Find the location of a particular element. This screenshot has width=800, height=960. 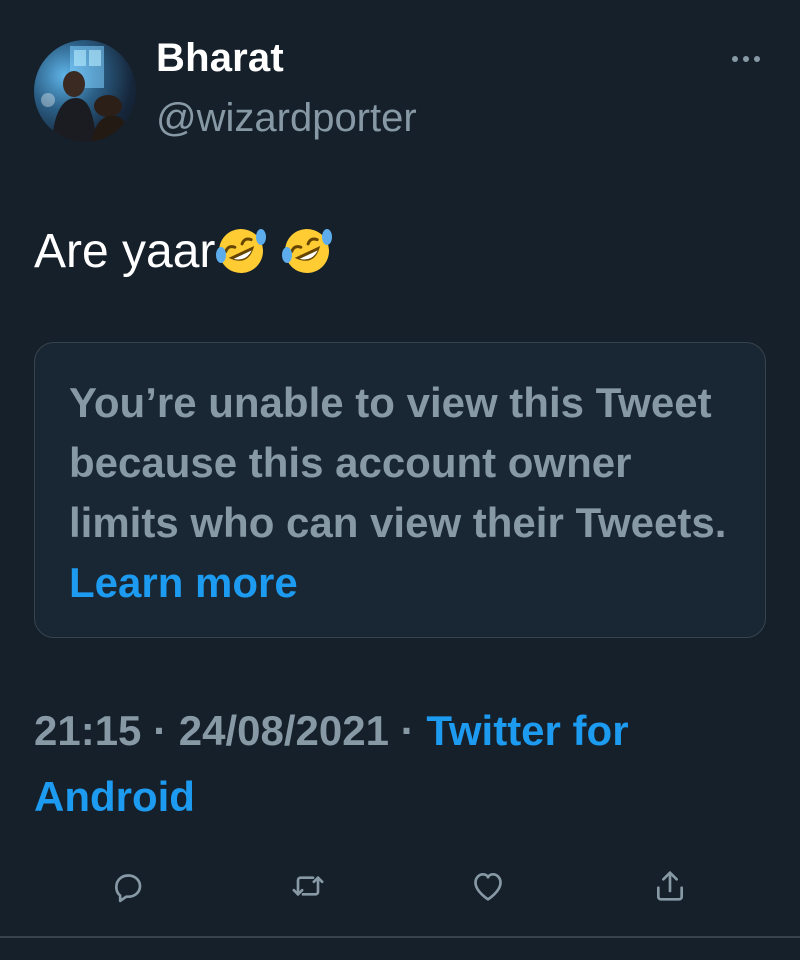

retweet-icon is located at coordinates (308, 886).